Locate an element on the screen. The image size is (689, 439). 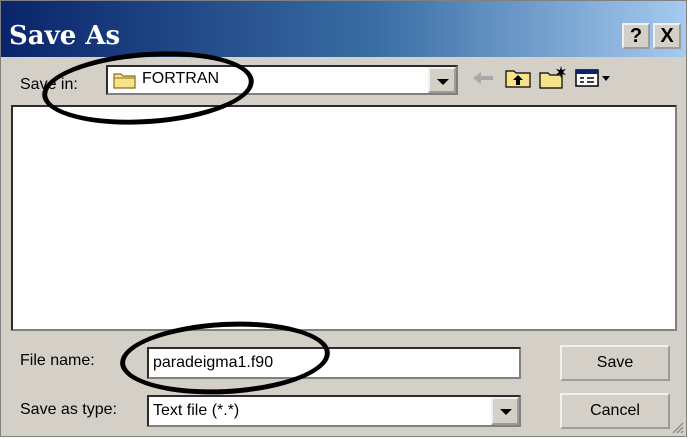
save-as-type-value: Text file (*.*) is located at coordinates (196, 410).